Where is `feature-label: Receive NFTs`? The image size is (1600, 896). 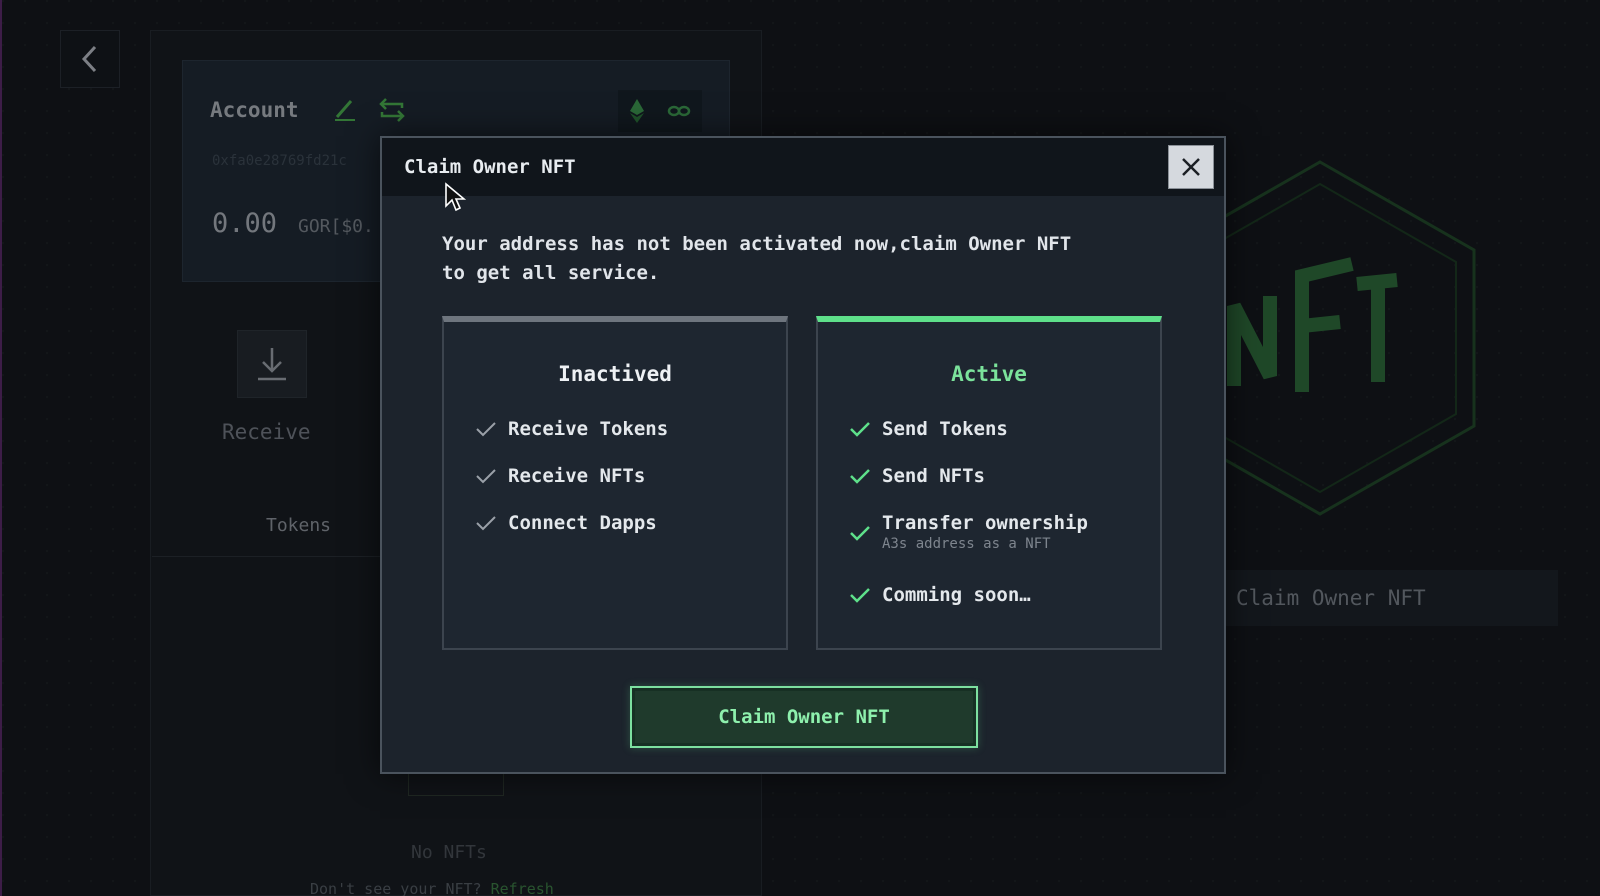
feature-label: Receive NFTs is located at coordinates (577, 476).